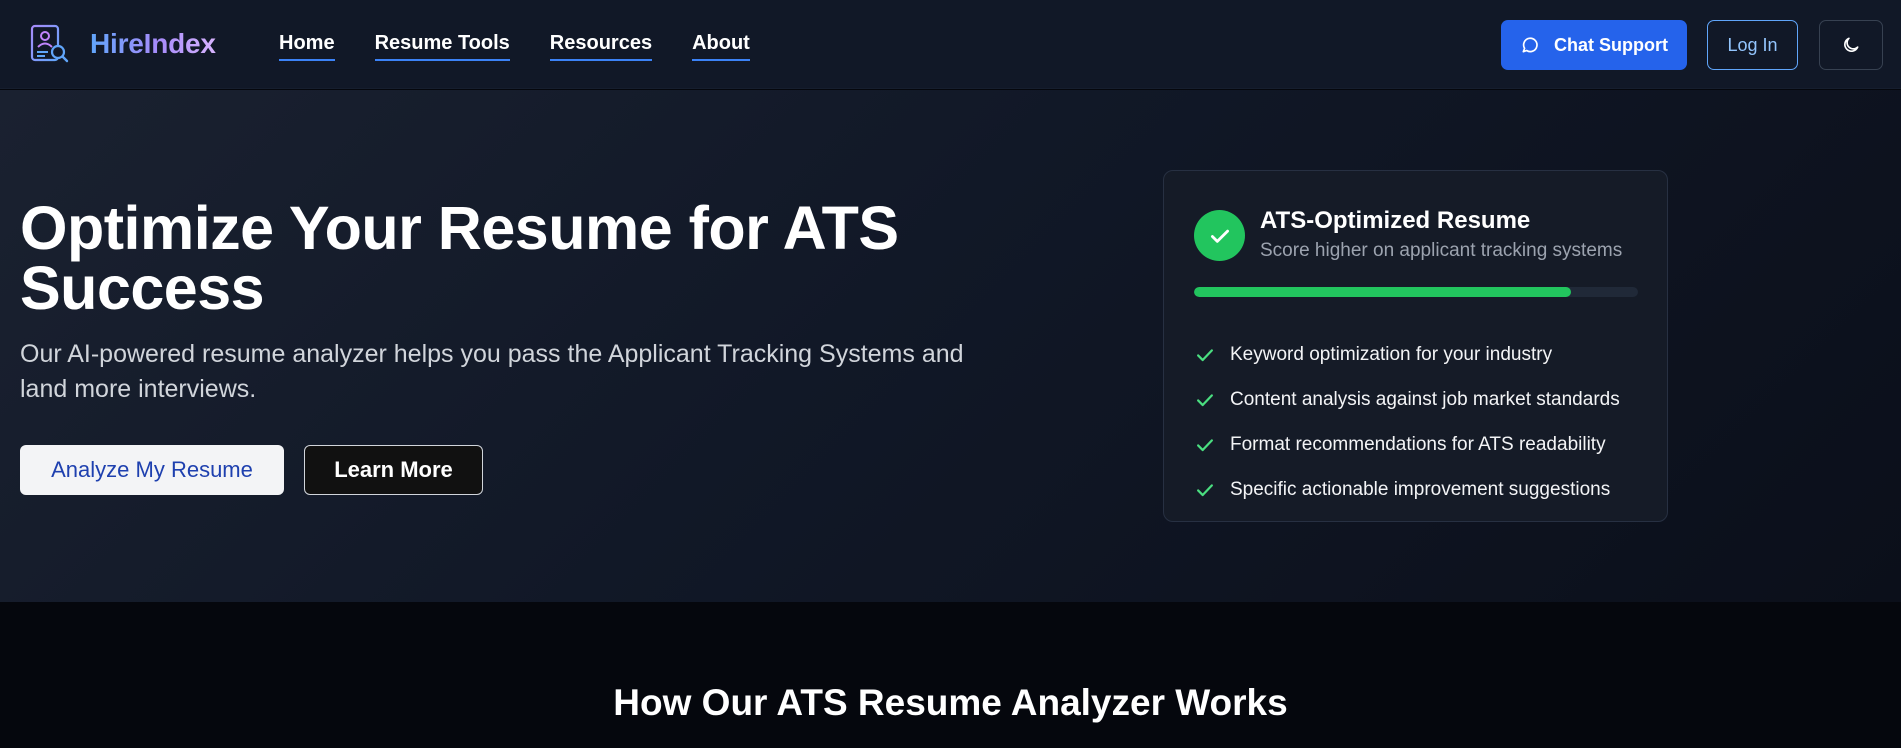  What do you see at coordinates (721, 46) in the screenshot?
I see `nav-link-about: About` at bounding box center [721, 46].